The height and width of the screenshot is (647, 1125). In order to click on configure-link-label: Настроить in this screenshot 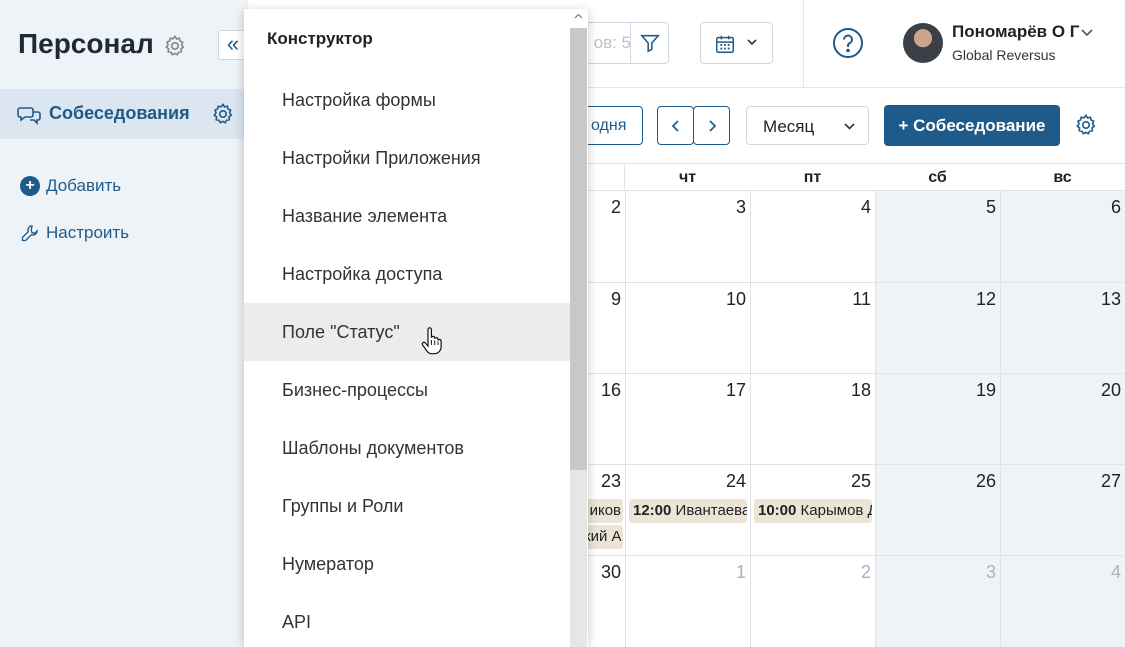, I will do `click(88, 232)`.